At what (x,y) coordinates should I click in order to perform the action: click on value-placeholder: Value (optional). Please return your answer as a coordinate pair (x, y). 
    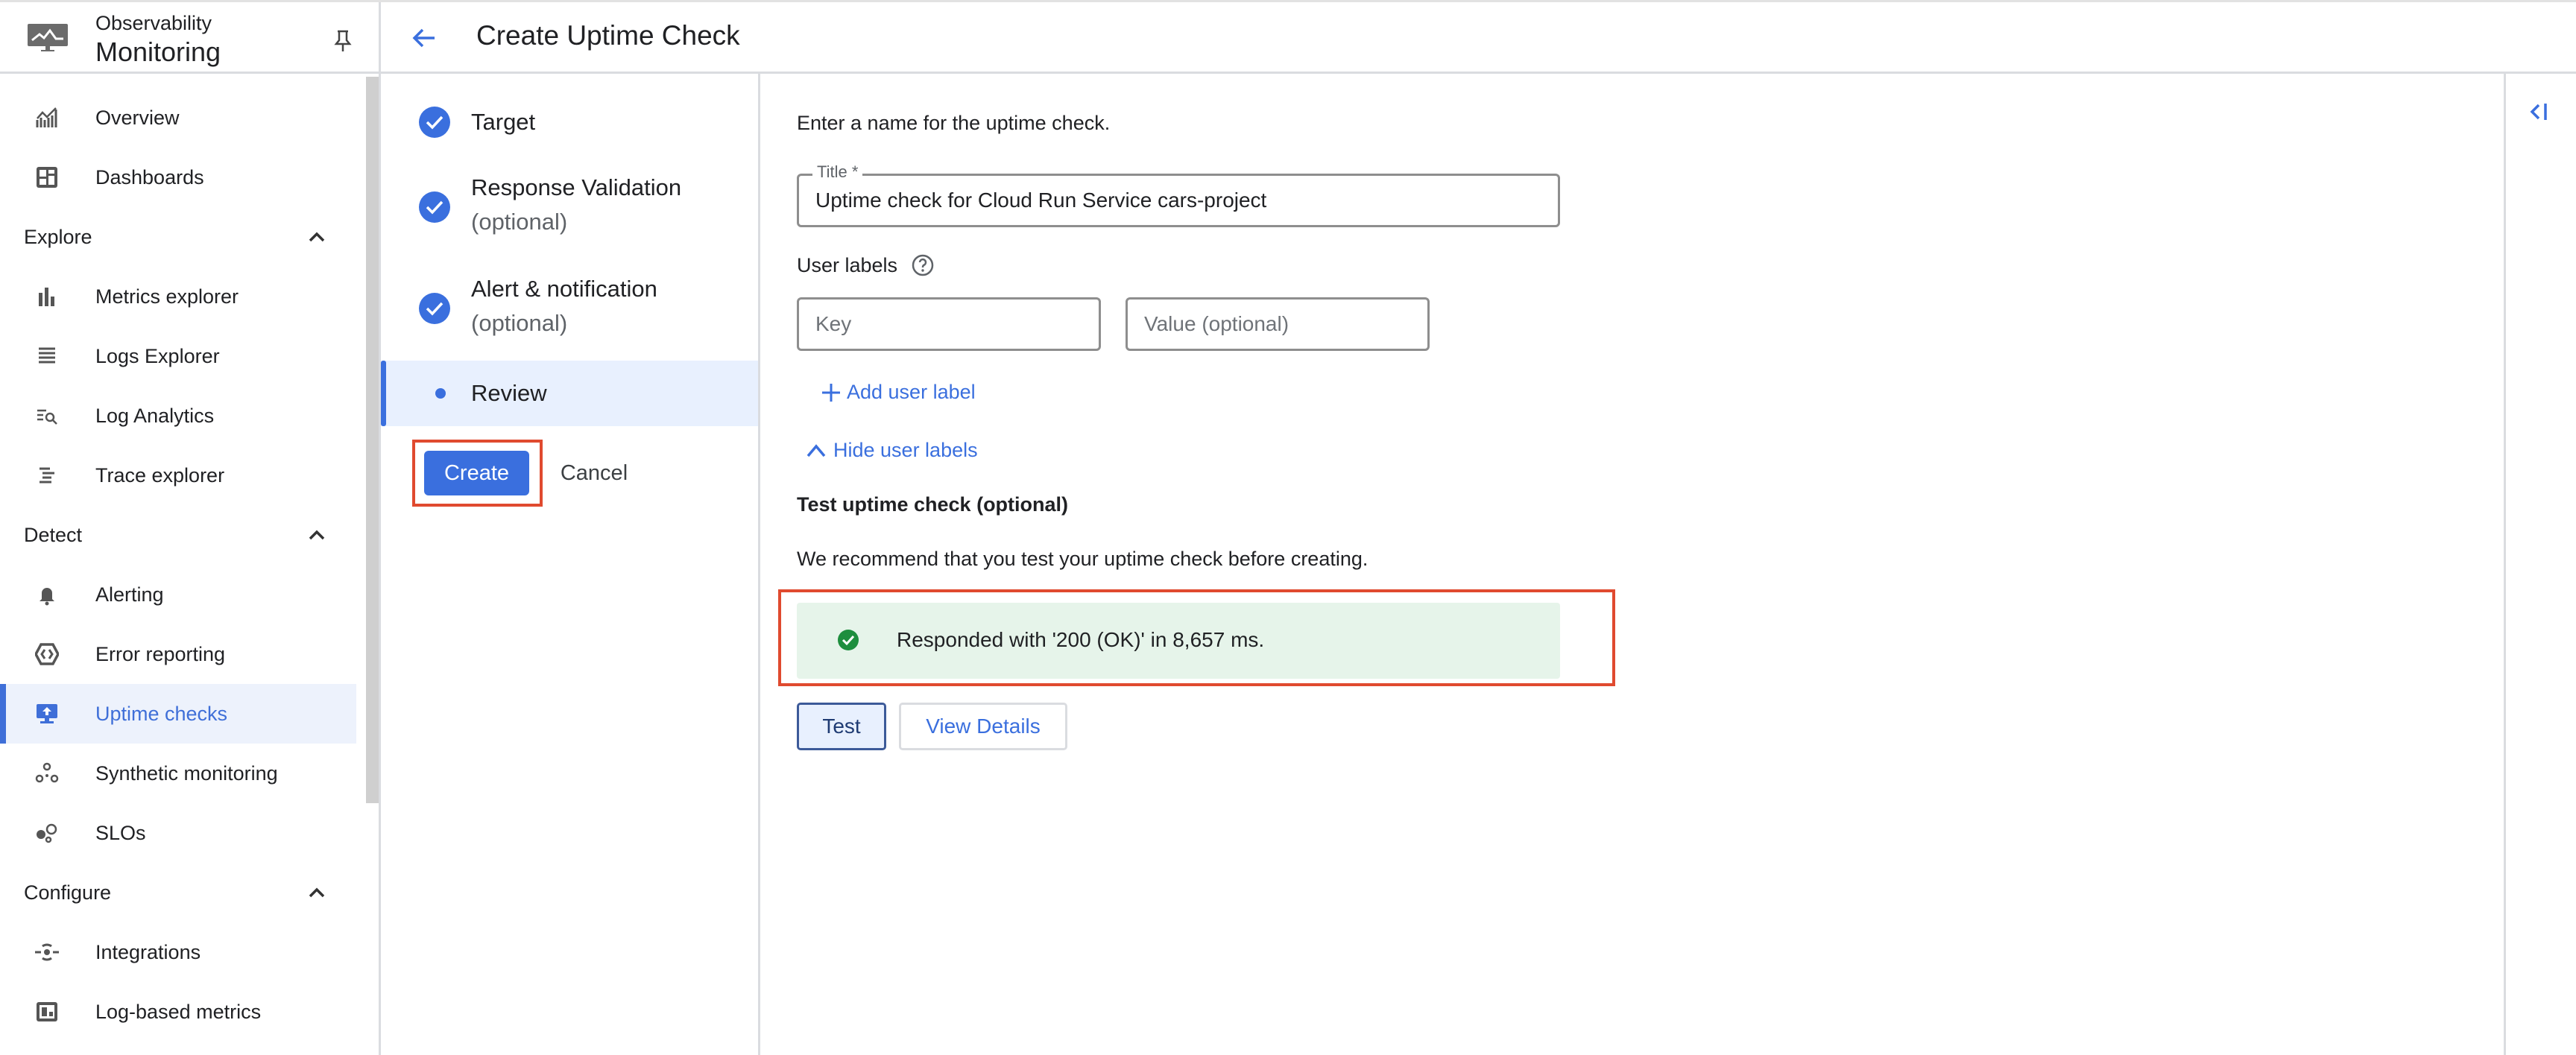
    Looking at the image, I should click on (1216, 323).